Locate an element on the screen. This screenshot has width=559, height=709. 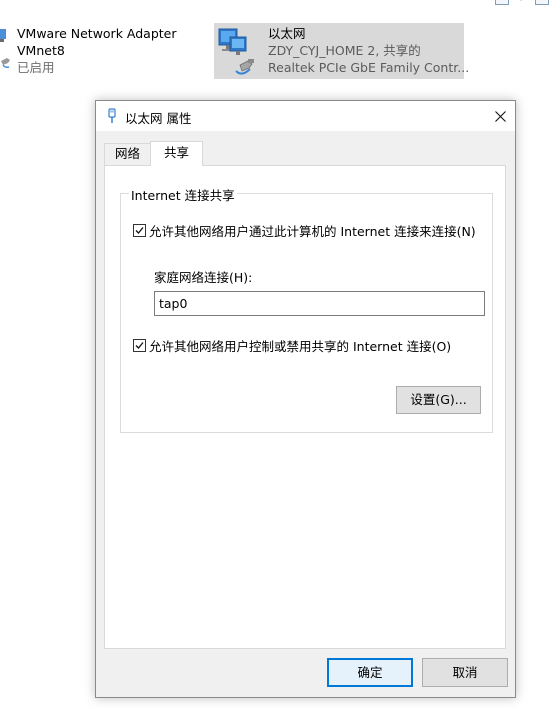
cancel-button: 取消 is located at coordinates (465, 672).